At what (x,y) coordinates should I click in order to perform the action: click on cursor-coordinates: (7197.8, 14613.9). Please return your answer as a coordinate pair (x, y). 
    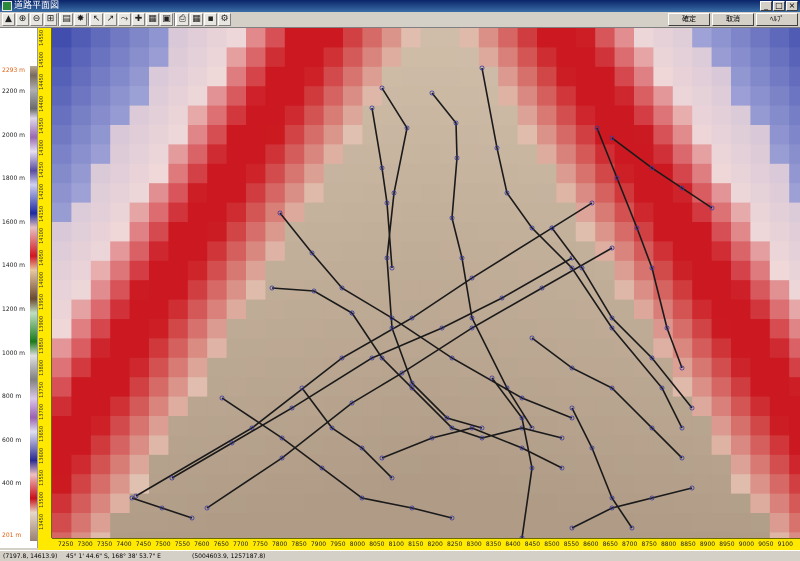
    Looking at the image, I should click on (30, 556).